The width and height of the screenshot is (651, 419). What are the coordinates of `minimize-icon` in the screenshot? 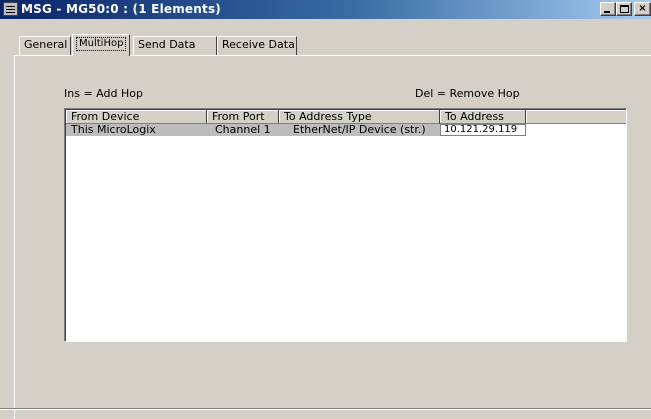 It's located at (607, 12).